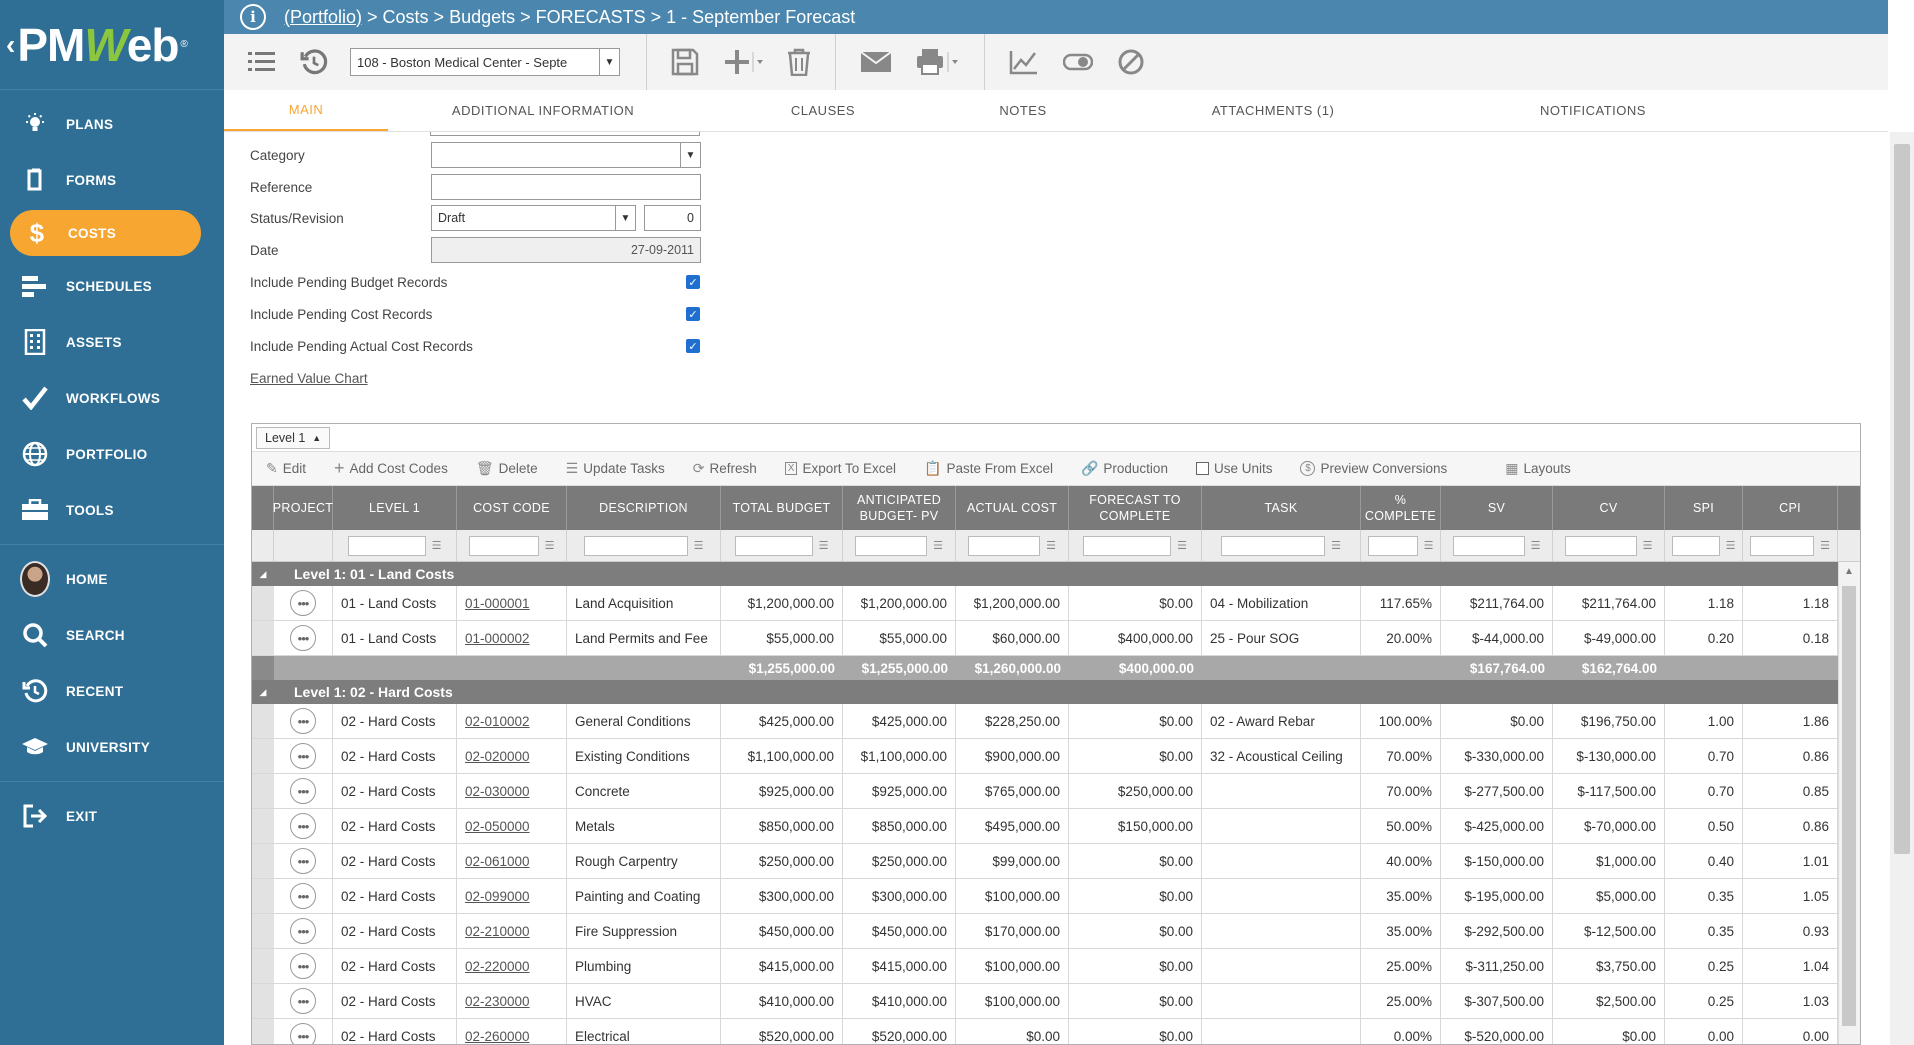 The width and height of the screenshot is (1914, 1045). Describe the element at coordinates (1401, 756) in the screenshot. I see `cell-pct-complete: 70.00%` at that location.